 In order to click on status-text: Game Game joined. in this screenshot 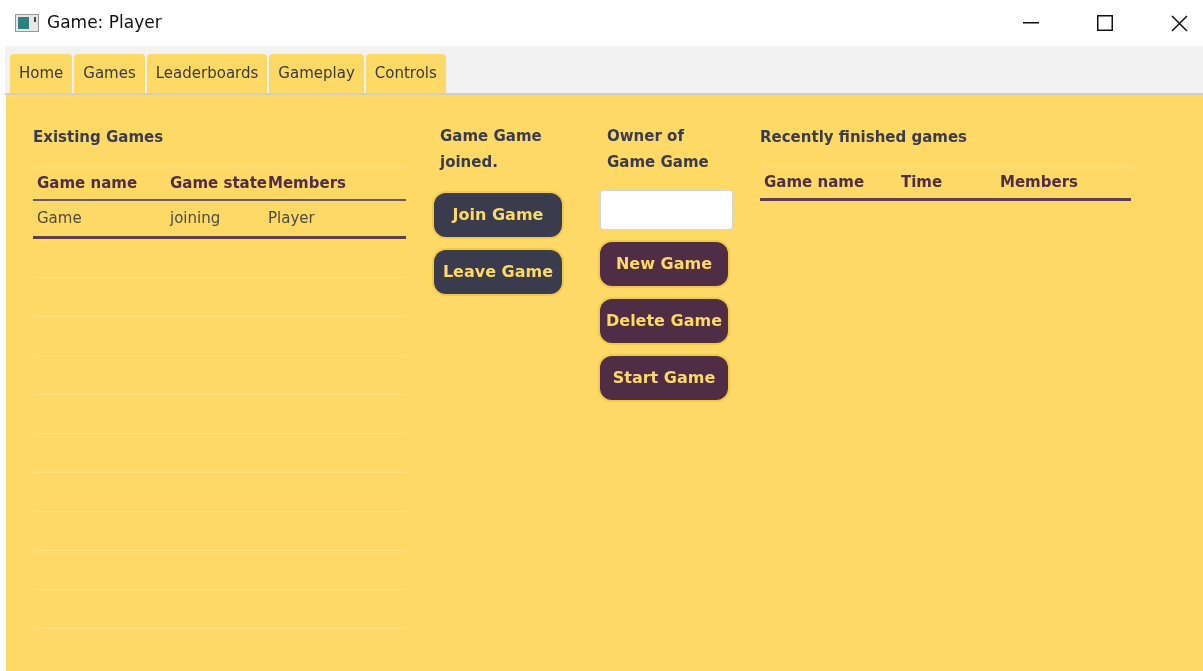, I will do `click(490, 149)`.